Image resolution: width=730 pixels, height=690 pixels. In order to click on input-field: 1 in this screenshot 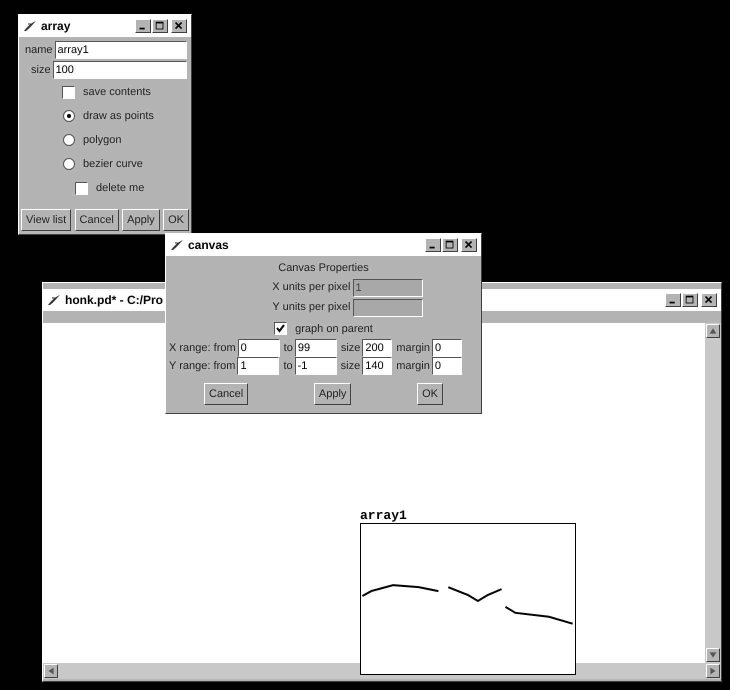, I will do `click(258, 366)`.